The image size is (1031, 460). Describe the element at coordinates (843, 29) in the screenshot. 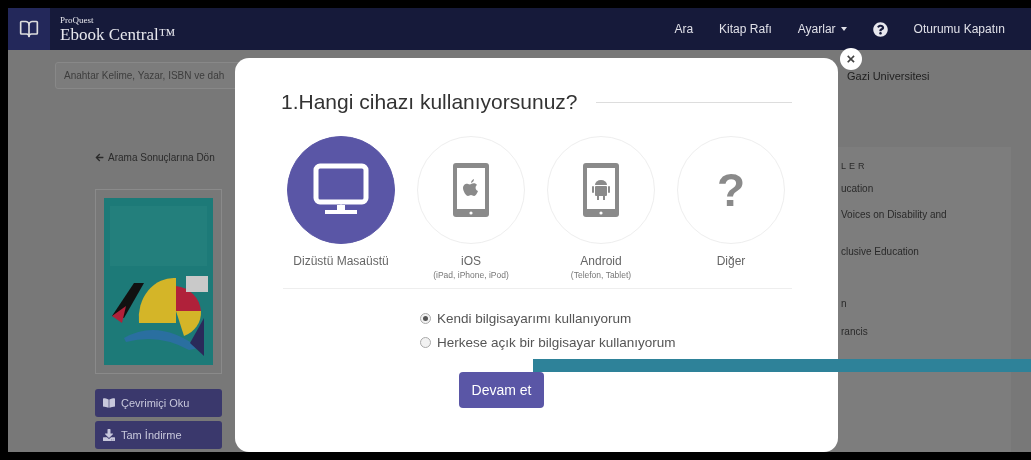

I see `caret-icon` at that location.